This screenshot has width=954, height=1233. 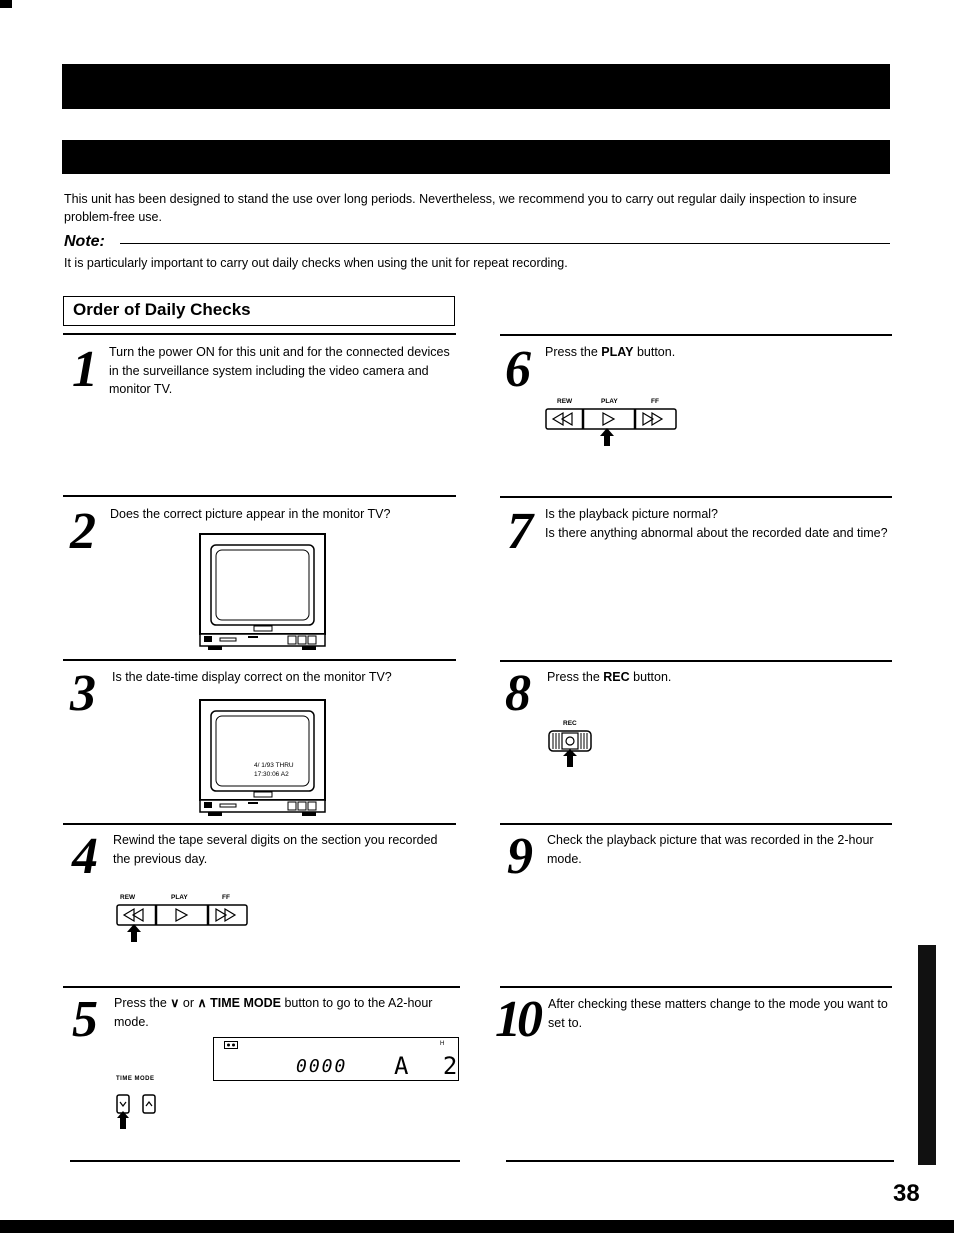 What do you see at coordinates (142, 1003) in the screenshot?
I see `step-5-text-pre: Press the` at bounding box center [142, 1003].